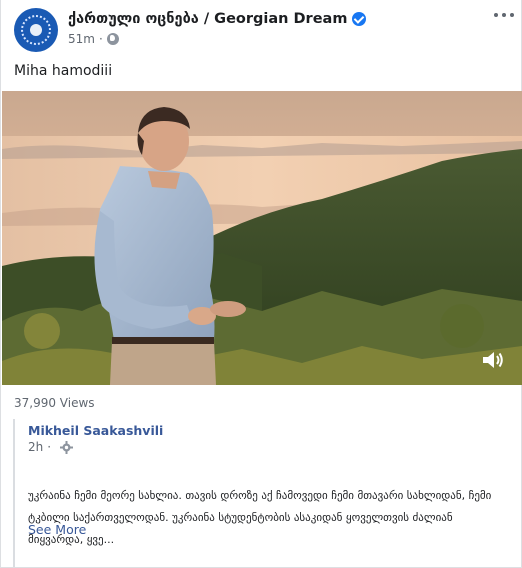 The image size is (522, 568). Describe the element at coordinates (81, 39) in the screenshot. I see `post-timestamp: 51m` at that location.